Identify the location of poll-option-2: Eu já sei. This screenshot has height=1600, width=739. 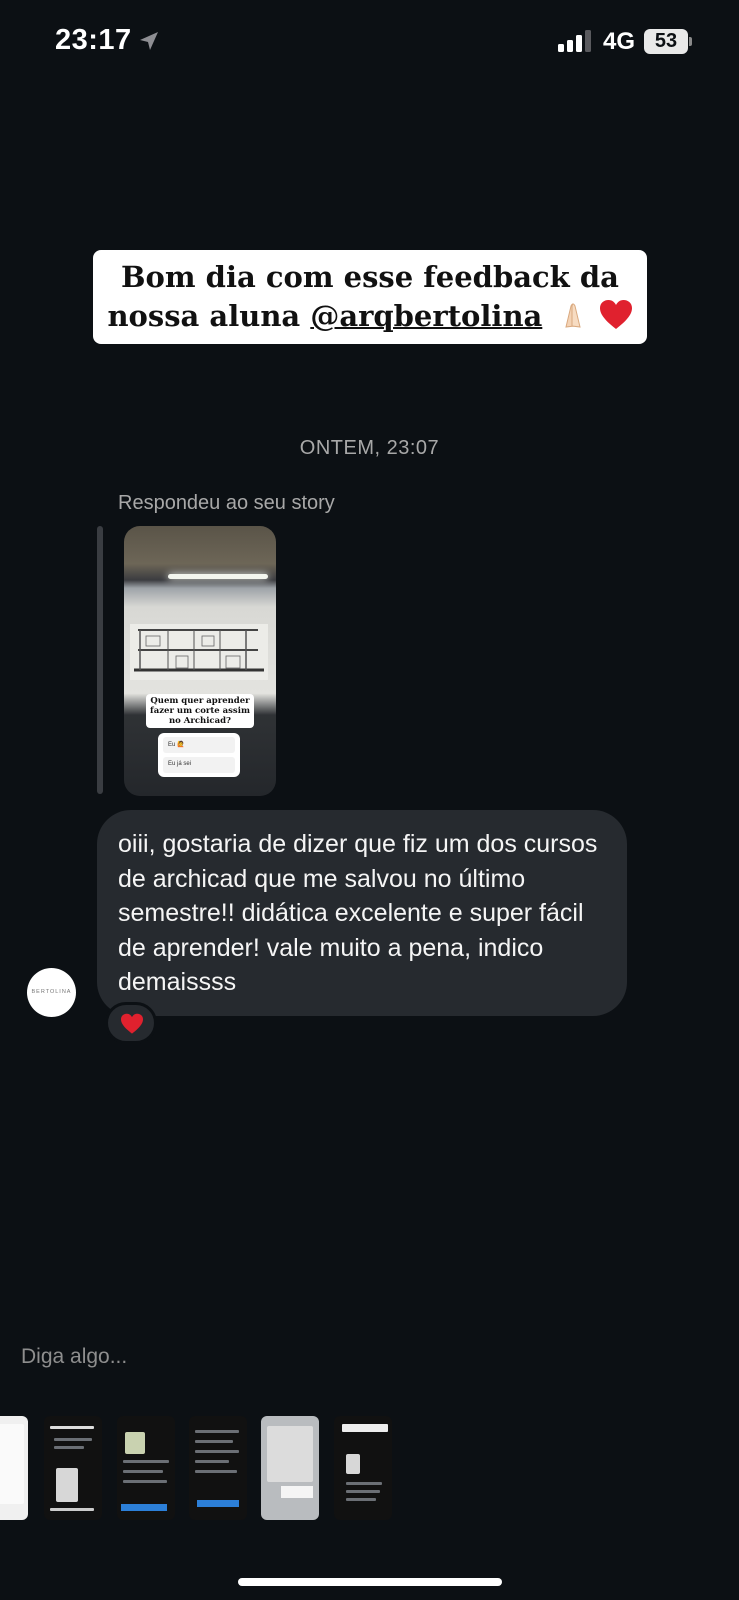
(199, 765).